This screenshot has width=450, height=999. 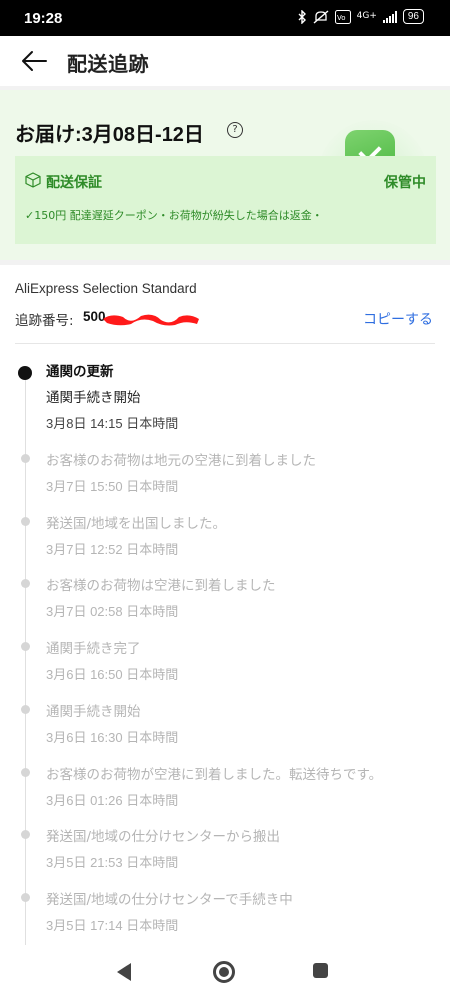 What do you see at coordinates (413, 16) in the screenshot?
I see `battery-icon: 96` at bounding box center [413, 16].